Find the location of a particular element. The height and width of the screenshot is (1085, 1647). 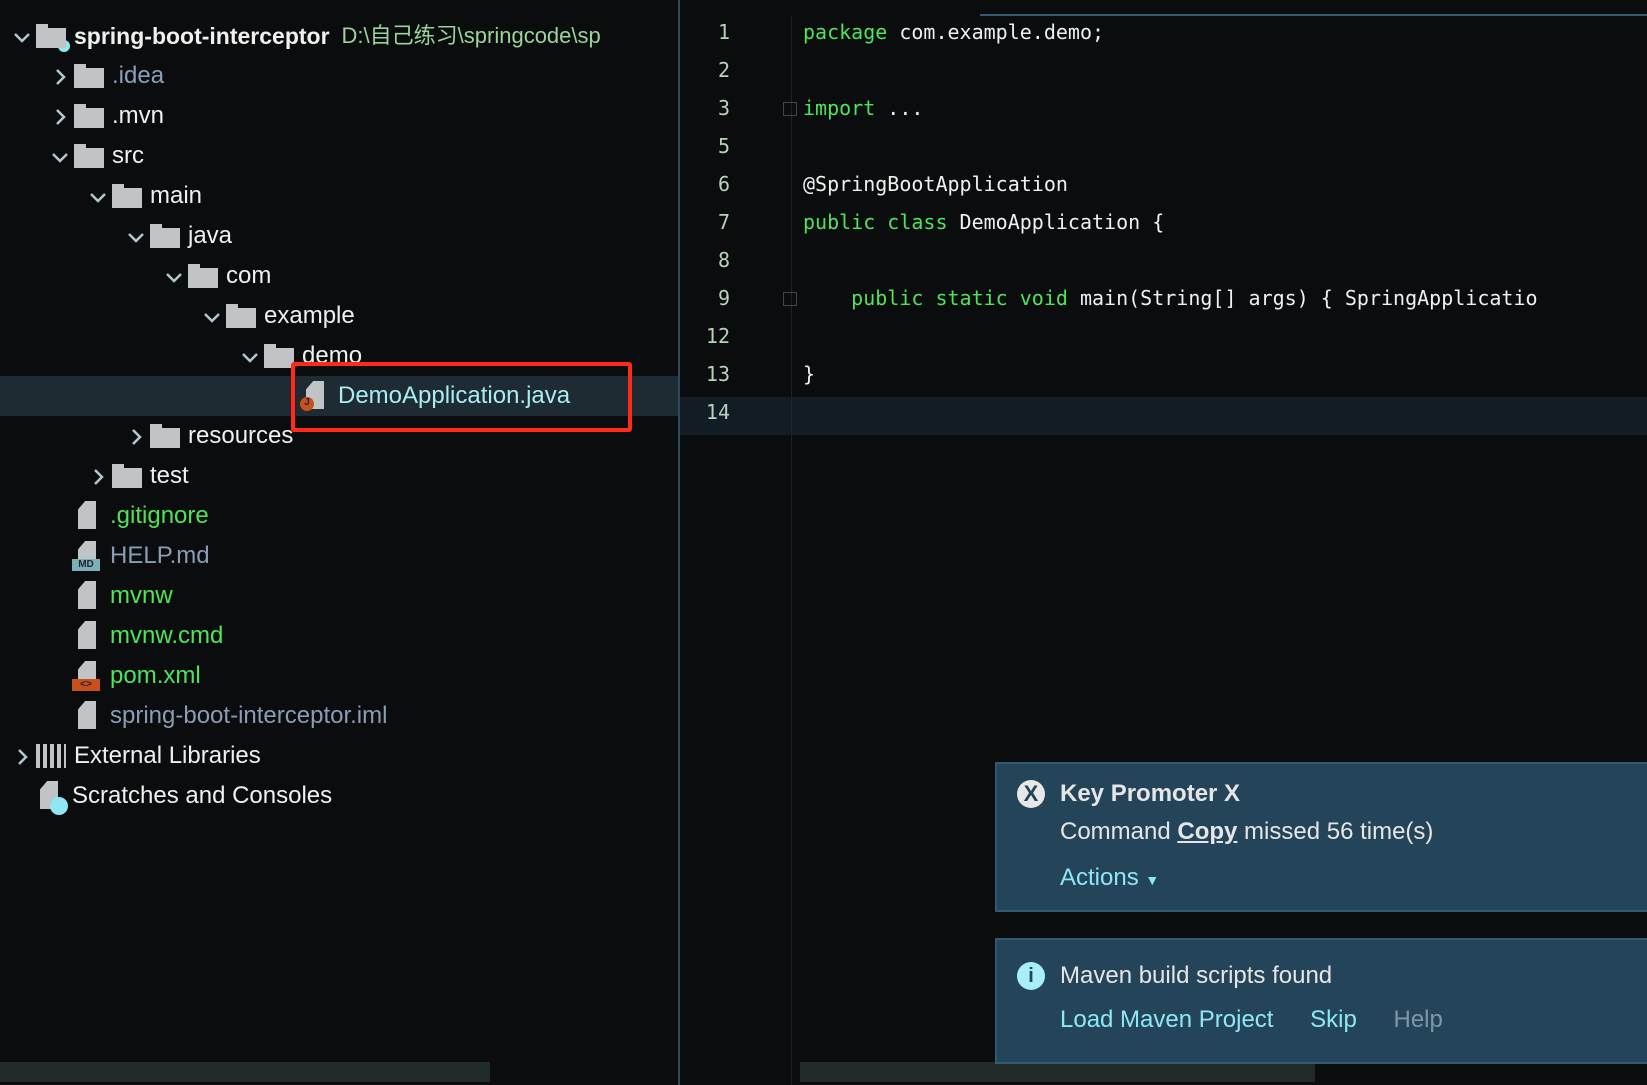

tree-horizontal-scrollbar is located at coordinates (245, 1072).